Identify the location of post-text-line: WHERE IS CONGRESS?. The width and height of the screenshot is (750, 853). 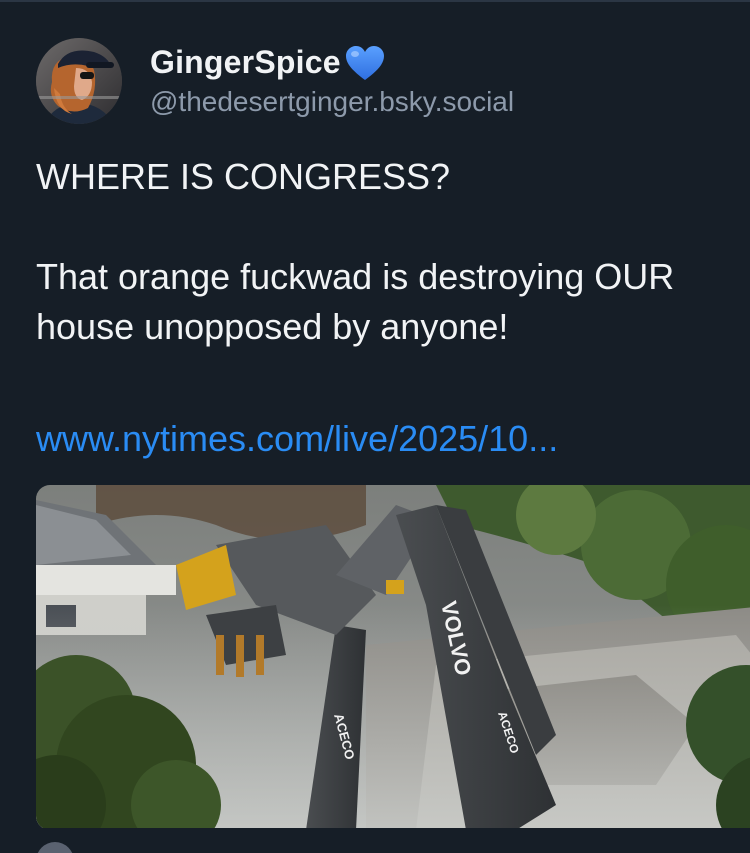
(243, 176).